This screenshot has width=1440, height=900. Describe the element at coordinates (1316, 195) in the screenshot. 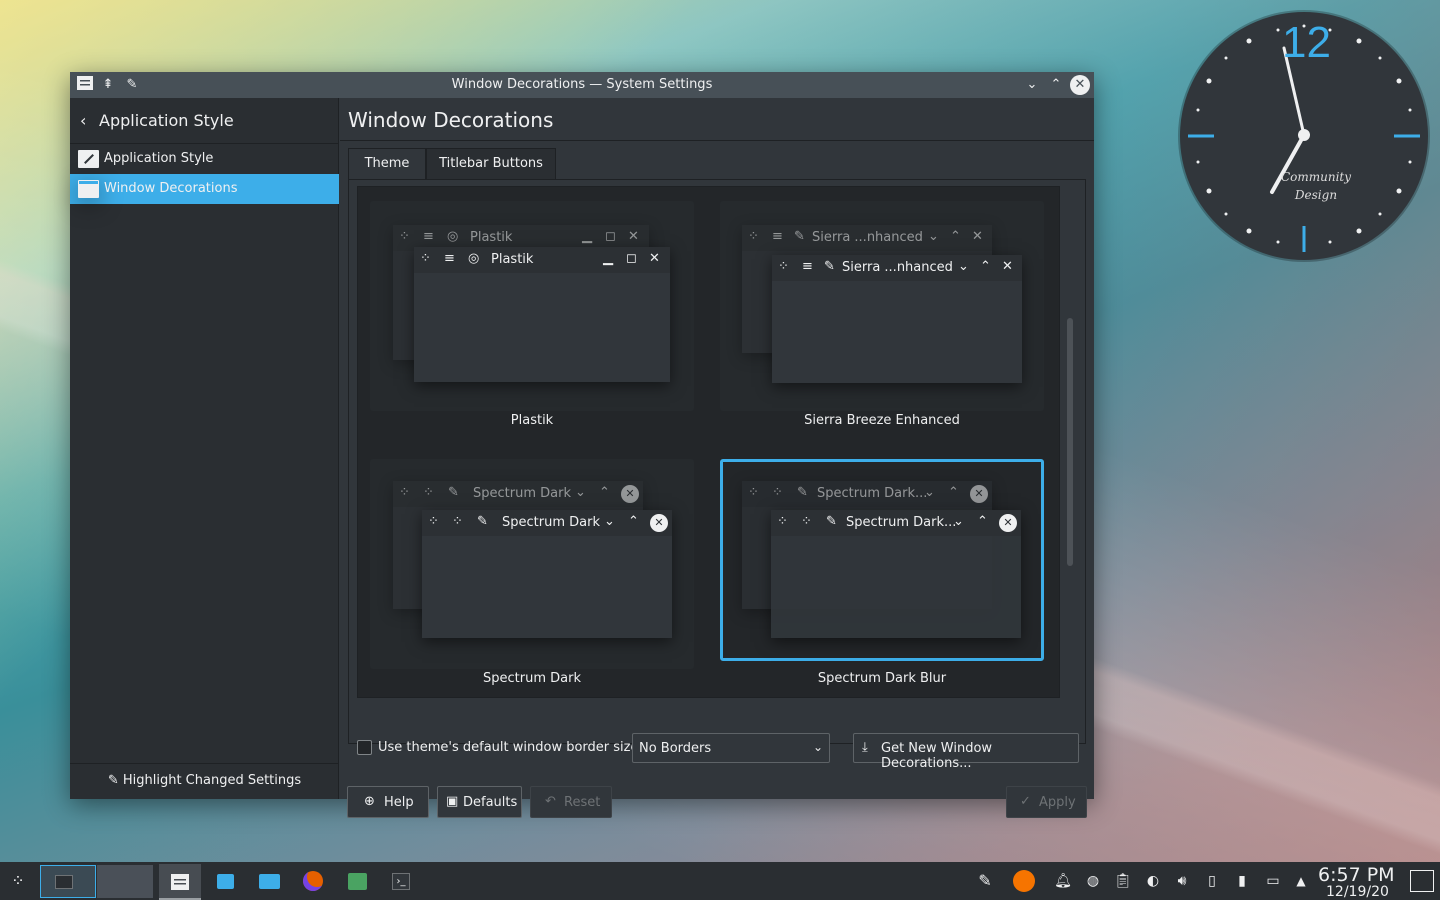

I see `clock-brand-line2: Design` at that location.